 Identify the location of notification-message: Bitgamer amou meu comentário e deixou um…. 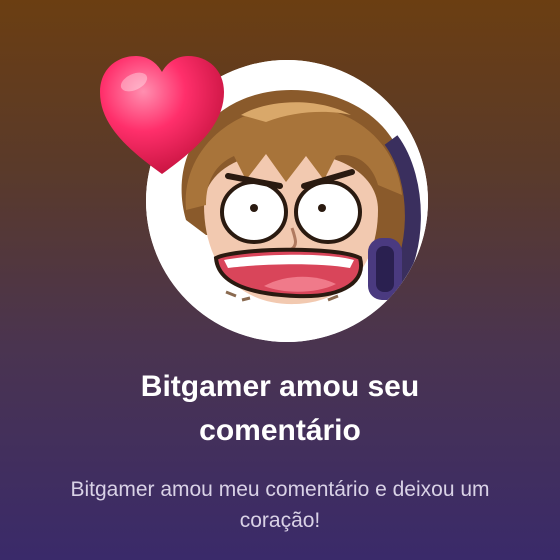
(280, 505).